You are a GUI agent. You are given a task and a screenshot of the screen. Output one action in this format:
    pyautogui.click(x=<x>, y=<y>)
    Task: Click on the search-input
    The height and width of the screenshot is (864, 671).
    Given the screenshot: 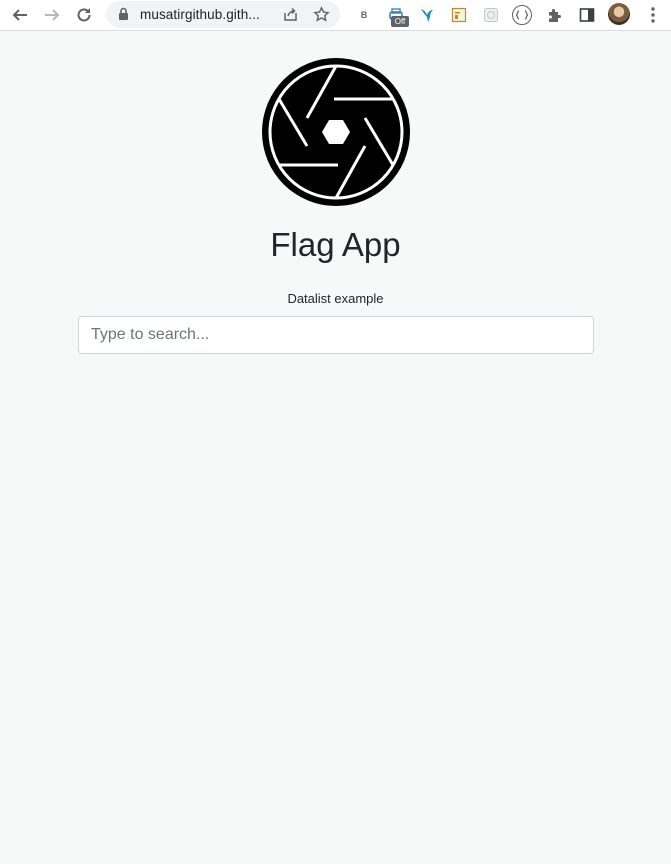 What is the action you would take?
    pyautogui.click(x=336, y=335)
    